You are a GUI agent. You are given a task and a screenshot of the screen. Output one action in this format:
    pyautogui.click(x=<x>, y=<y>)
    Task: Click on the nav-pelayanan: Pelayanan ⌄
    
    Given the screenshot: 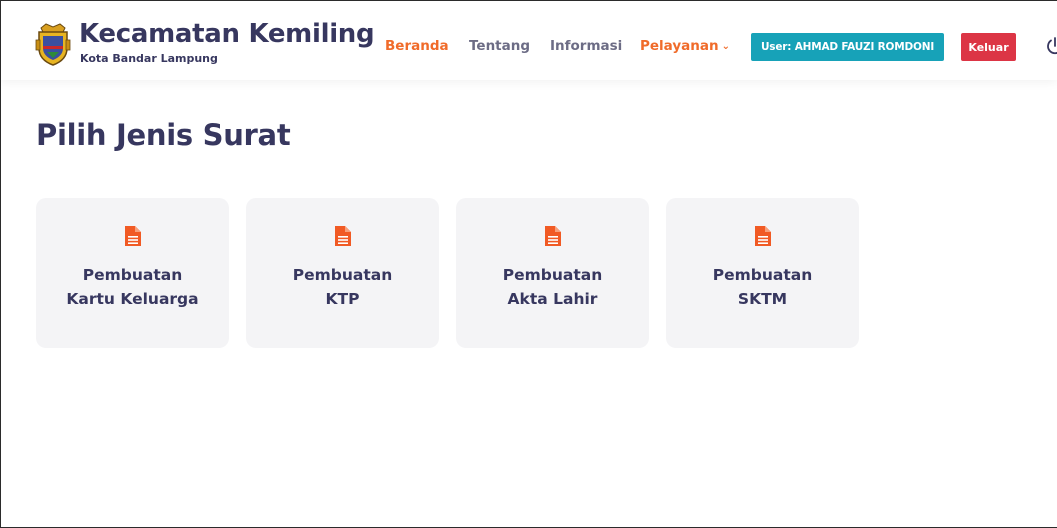 What is the action you would take?
    pyautogui.click(x=685, y=46)
    